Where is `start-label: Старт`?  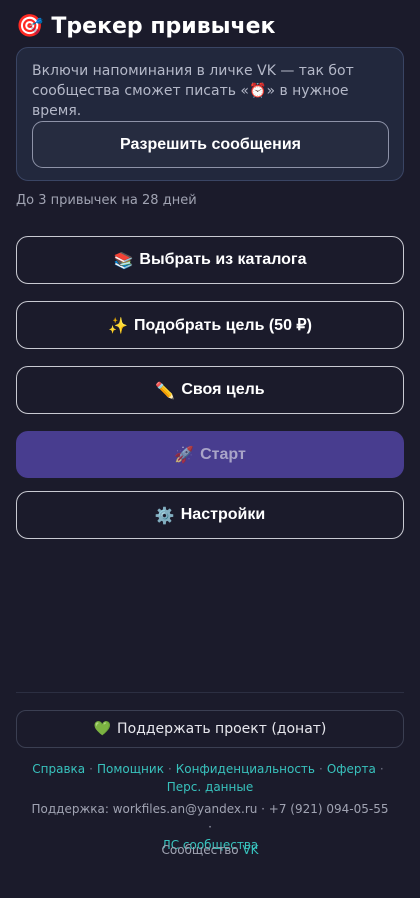
start-label: Старт is located at coordinates (223, 454).